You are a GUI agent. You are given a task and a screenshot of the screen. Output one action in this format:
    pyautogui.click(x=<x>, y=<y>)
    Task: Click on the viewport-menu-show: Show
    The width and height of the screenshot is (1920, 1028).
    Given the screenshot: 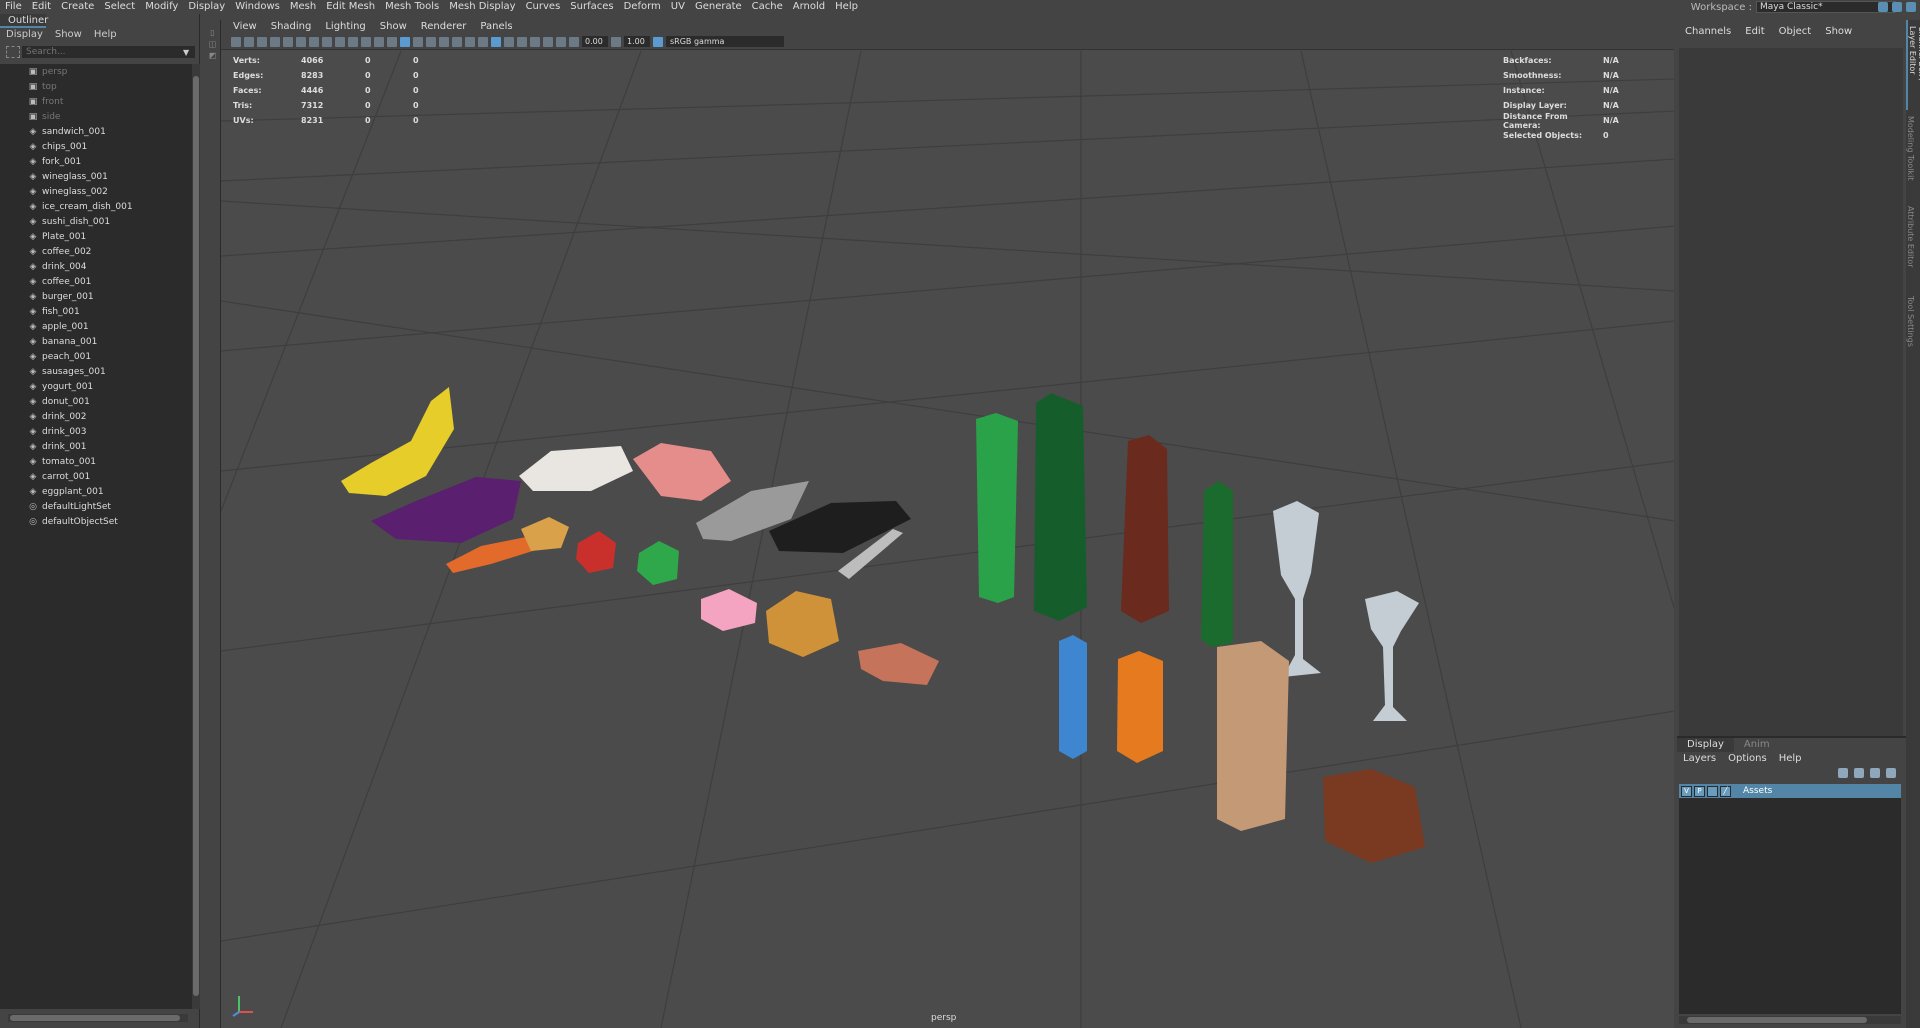 What is the action you would take?
    pyautogui.click(x=393, y=27)
    